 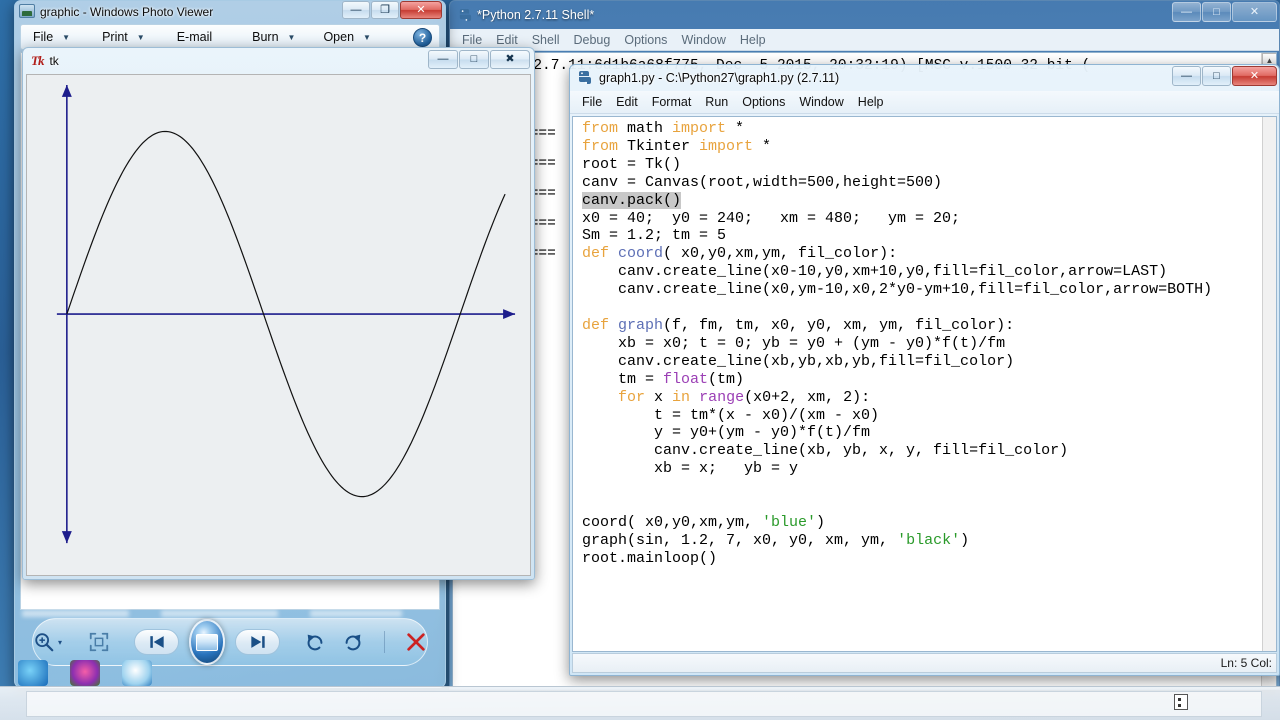 What do you see at coordinates (99, 642) in the screenshot?
I see `fit-to-window-button` at bounding box center [99, 642].